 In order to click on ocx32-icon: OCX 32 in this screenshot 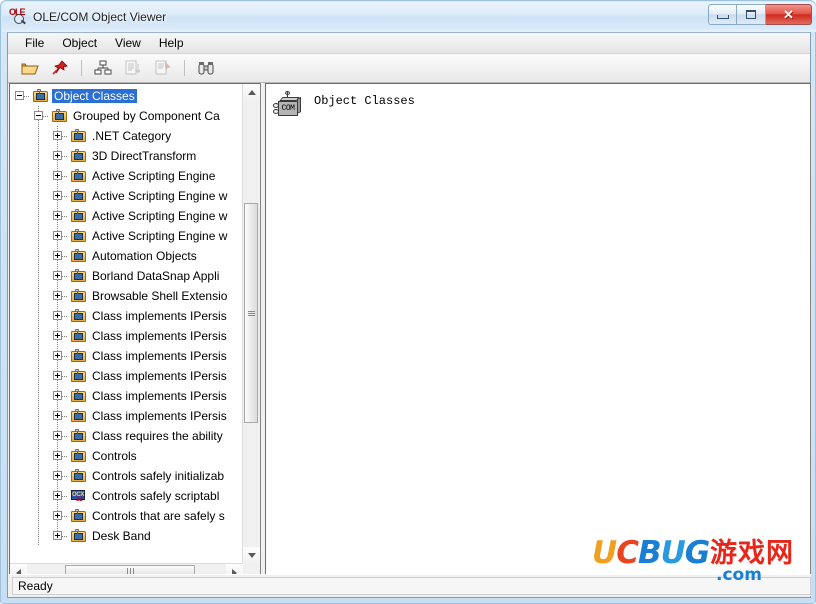, I will do `click(78, 496)`.